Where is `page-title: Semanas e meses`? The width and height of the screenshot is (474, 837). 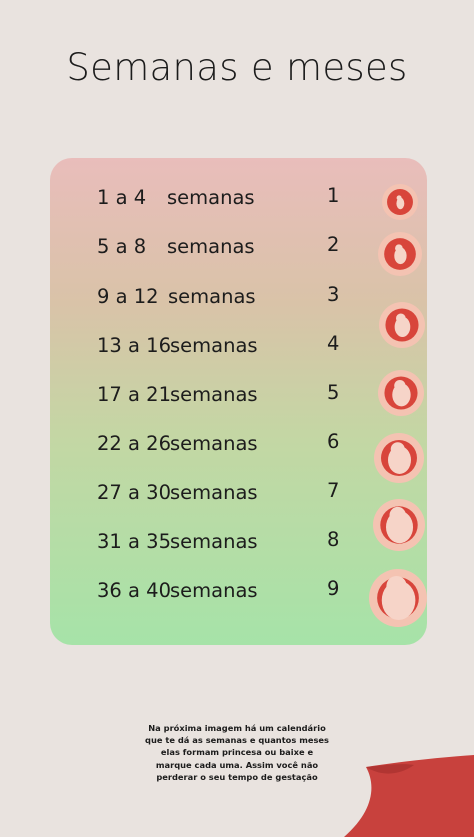 page-title: Semanas e meses is located at coordinates (237, 67).